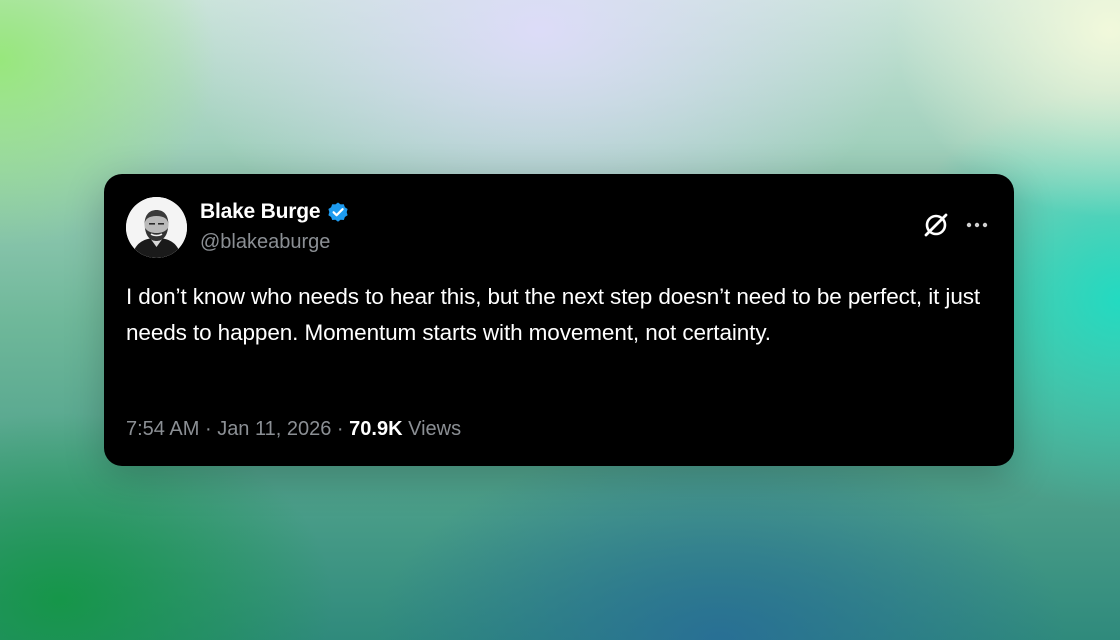 The width and height of the screenshot is (1120, 640). What do you see at coordinates (435, 429) in the screenshot?
I see `views-label: Views` at bounding box center [435, 429].